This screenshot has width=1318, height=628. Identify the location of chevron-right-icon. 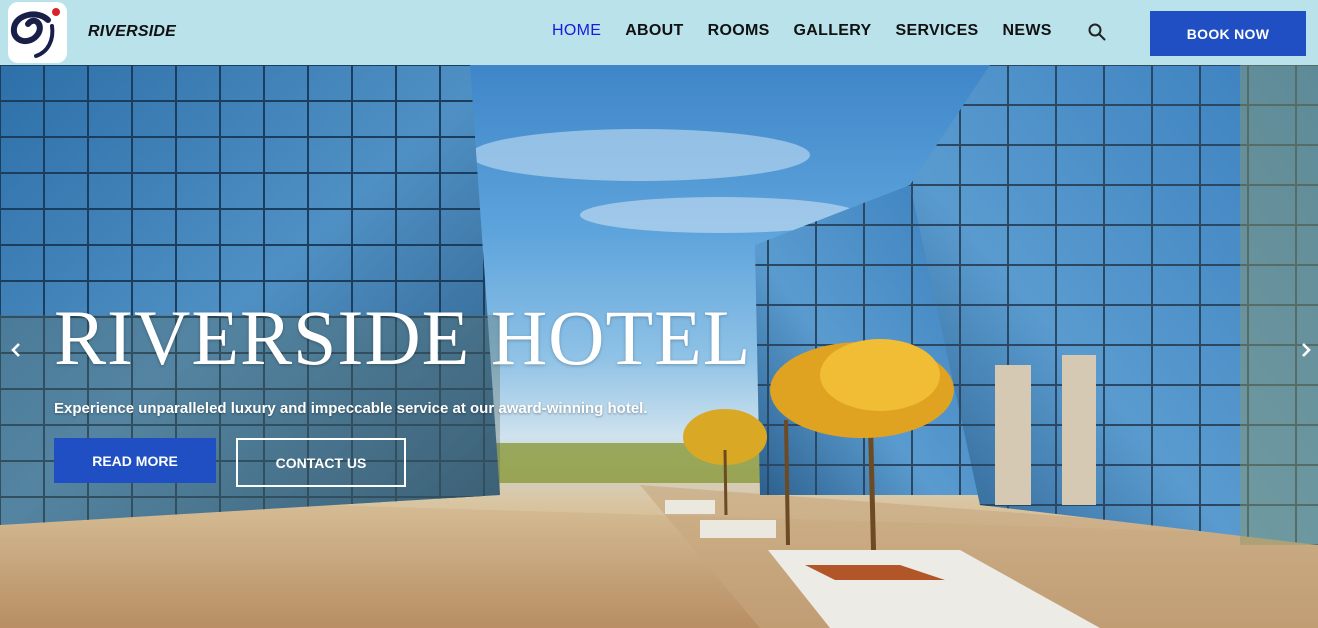
(1306, 350).